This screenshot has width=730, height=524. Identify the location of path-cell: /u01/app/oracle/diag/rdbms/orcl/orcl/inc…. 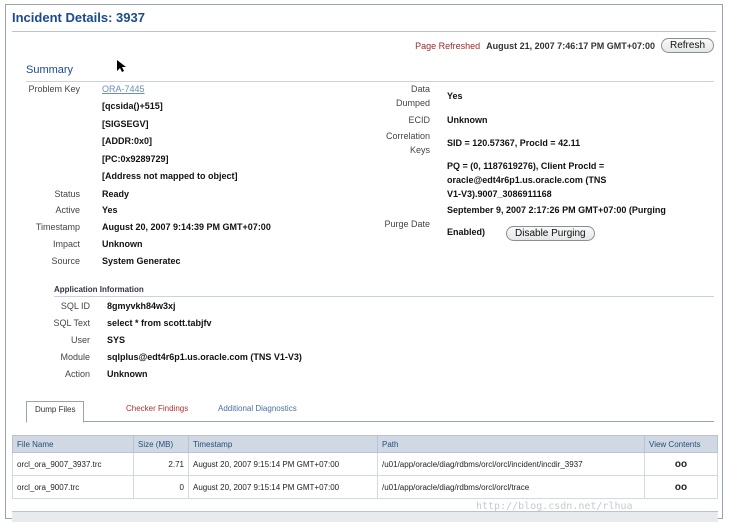
(511, 464).